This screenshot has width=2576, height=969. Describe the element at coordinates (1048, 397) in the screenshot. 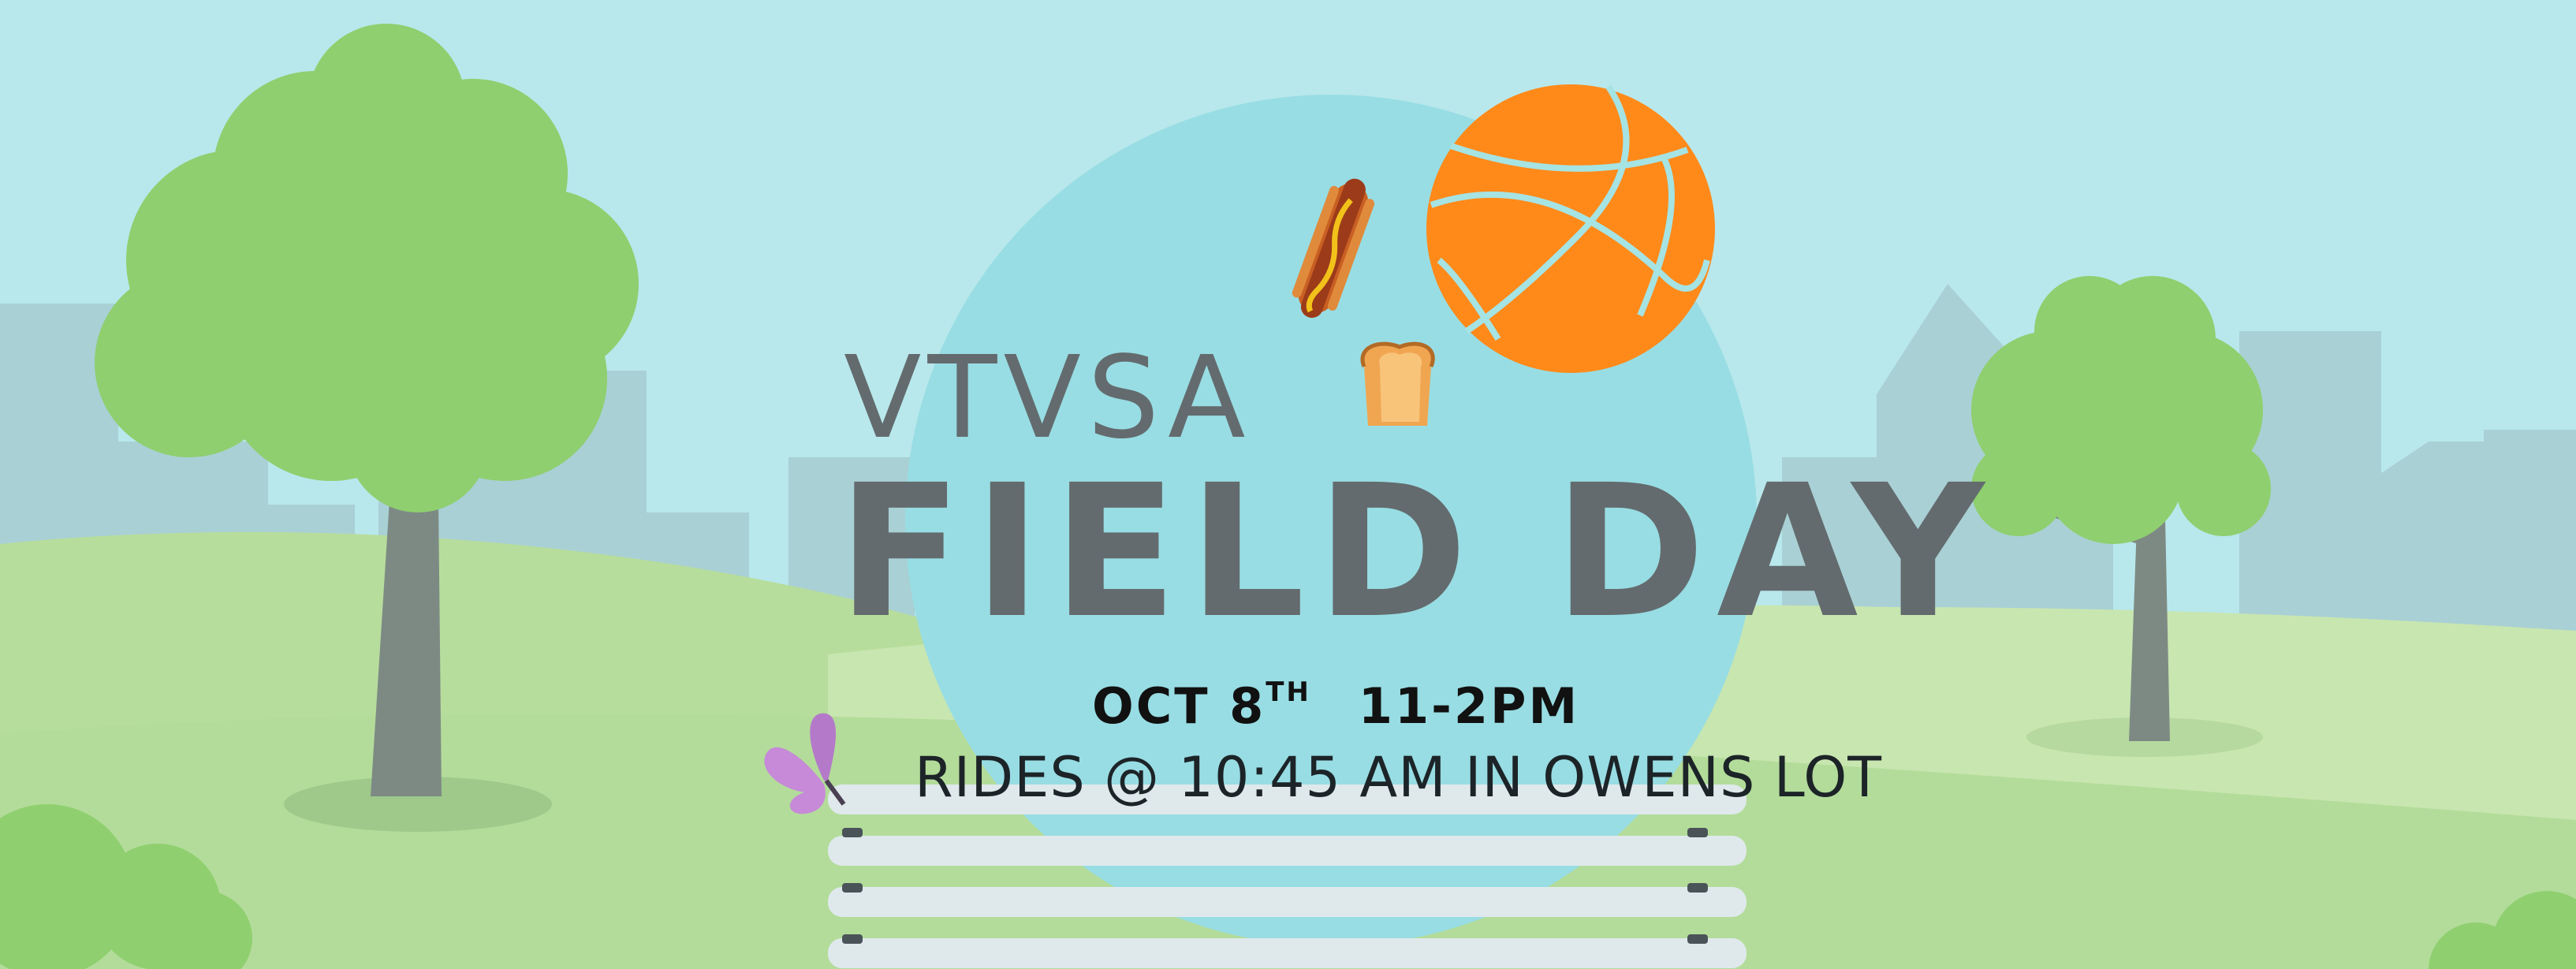

I see `org-name: VTVSA` at that location.